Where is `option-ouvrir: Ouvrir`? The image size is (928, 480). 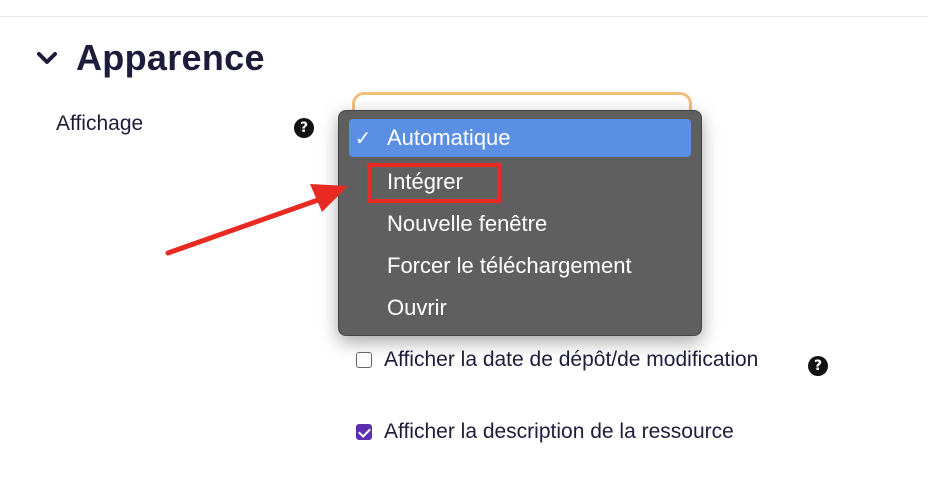 option-ouvrir: Ouvrir is located at coordinates (520, 308).